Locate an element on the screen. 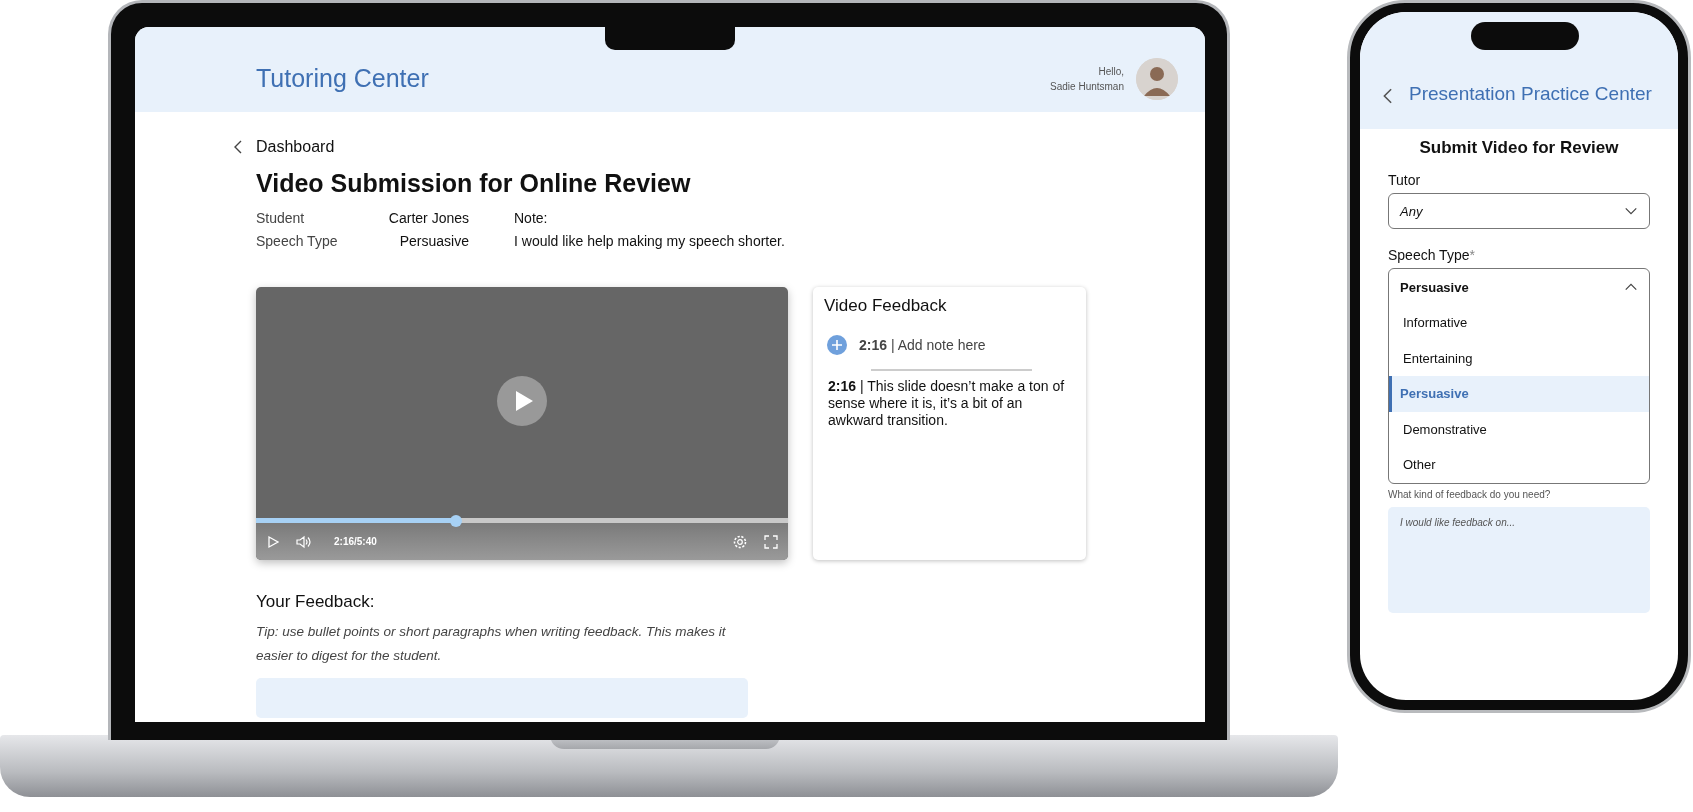 This screenshot has height=812, width=1693. speech-type-dropdown: Persuasive Informative Entertaining Persuasive Demonstrative Other is located at coordinates (1519, 376).